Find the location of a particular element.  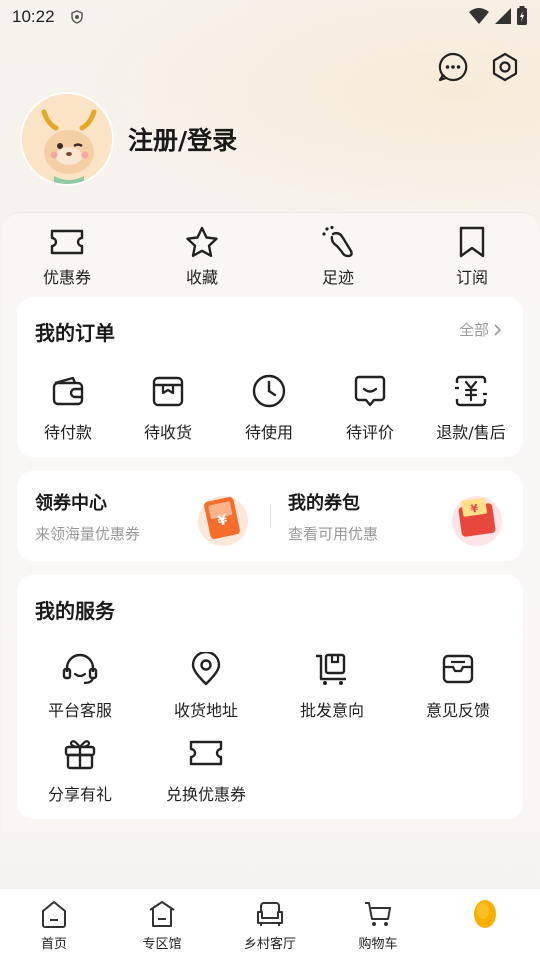

system-icons is located at coordinates (498, 16).